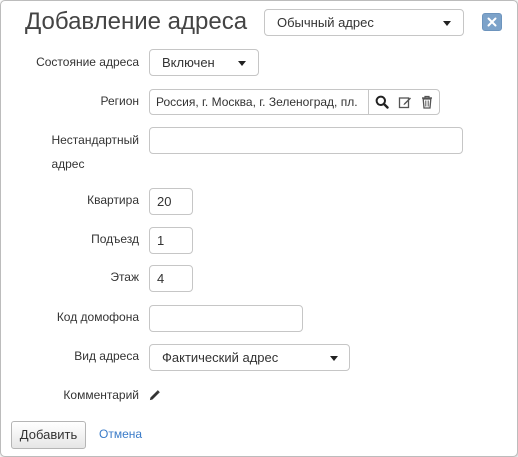  Describe the element at coordinates (260, 102) in the screenshot. I see `region-input: Россия, г. Москва, г. Зеленоград, пл.` at that location.